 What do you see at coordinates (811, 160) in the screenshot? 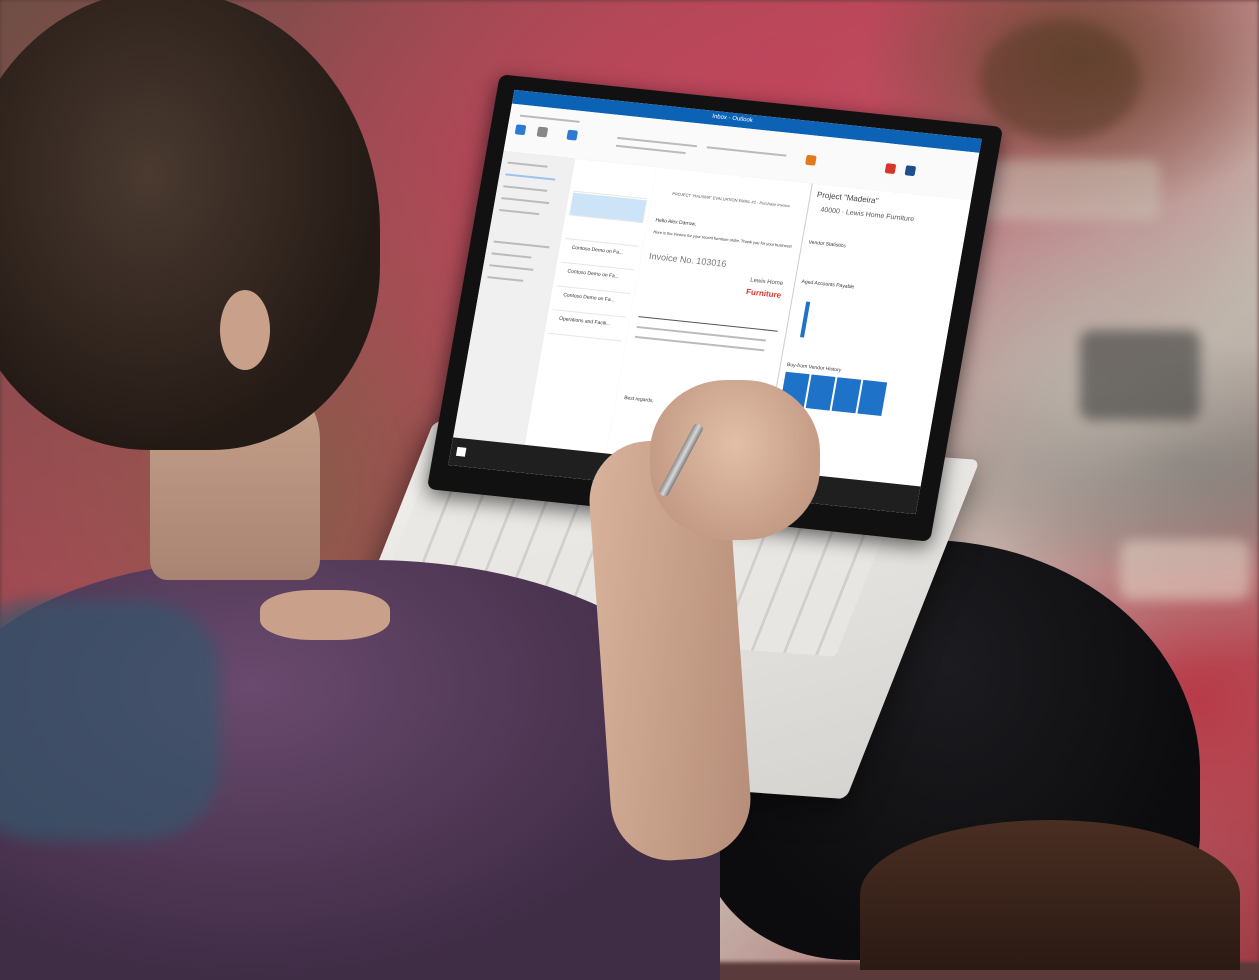
I see `store-icon` at bounding box center [811, 160].